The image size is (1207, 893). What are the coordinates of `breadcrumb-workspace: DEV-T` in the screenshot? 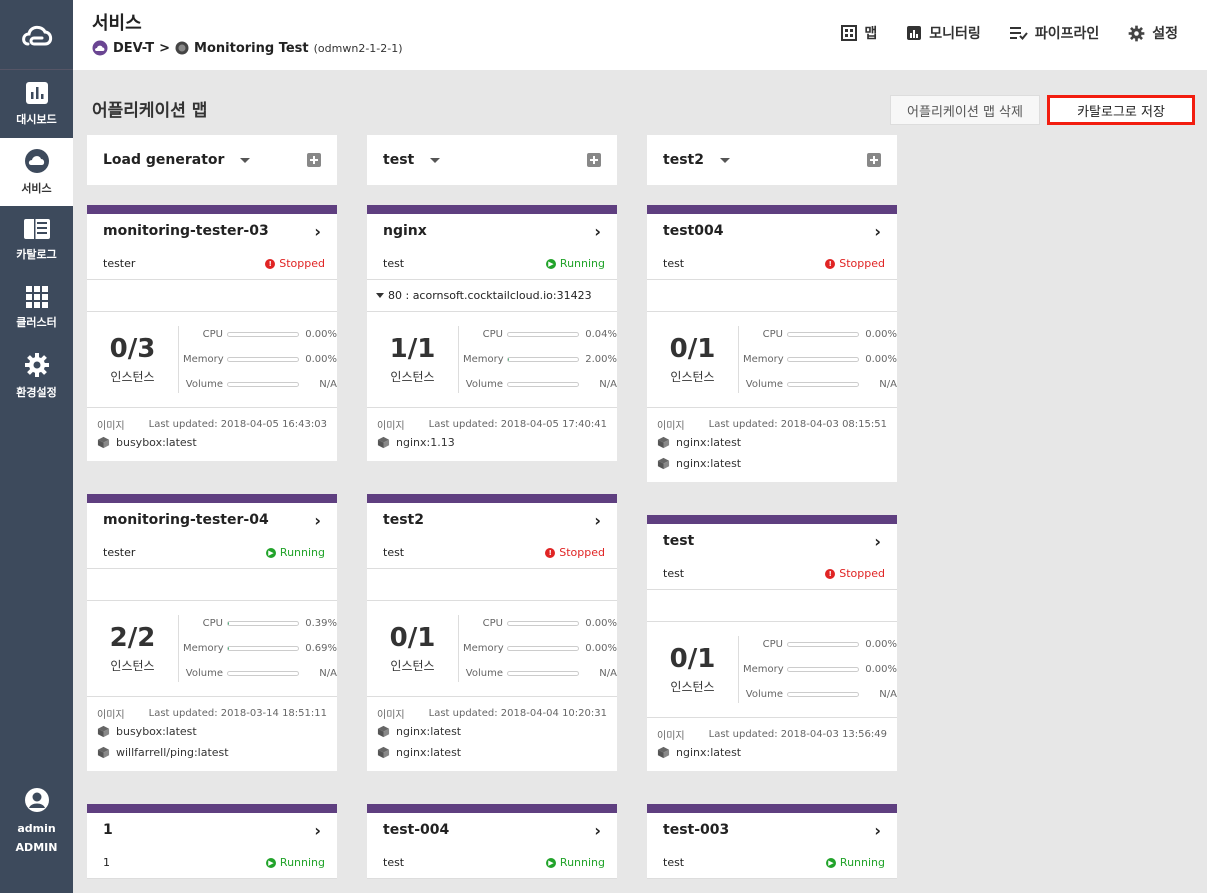 It's located at (133, 48).